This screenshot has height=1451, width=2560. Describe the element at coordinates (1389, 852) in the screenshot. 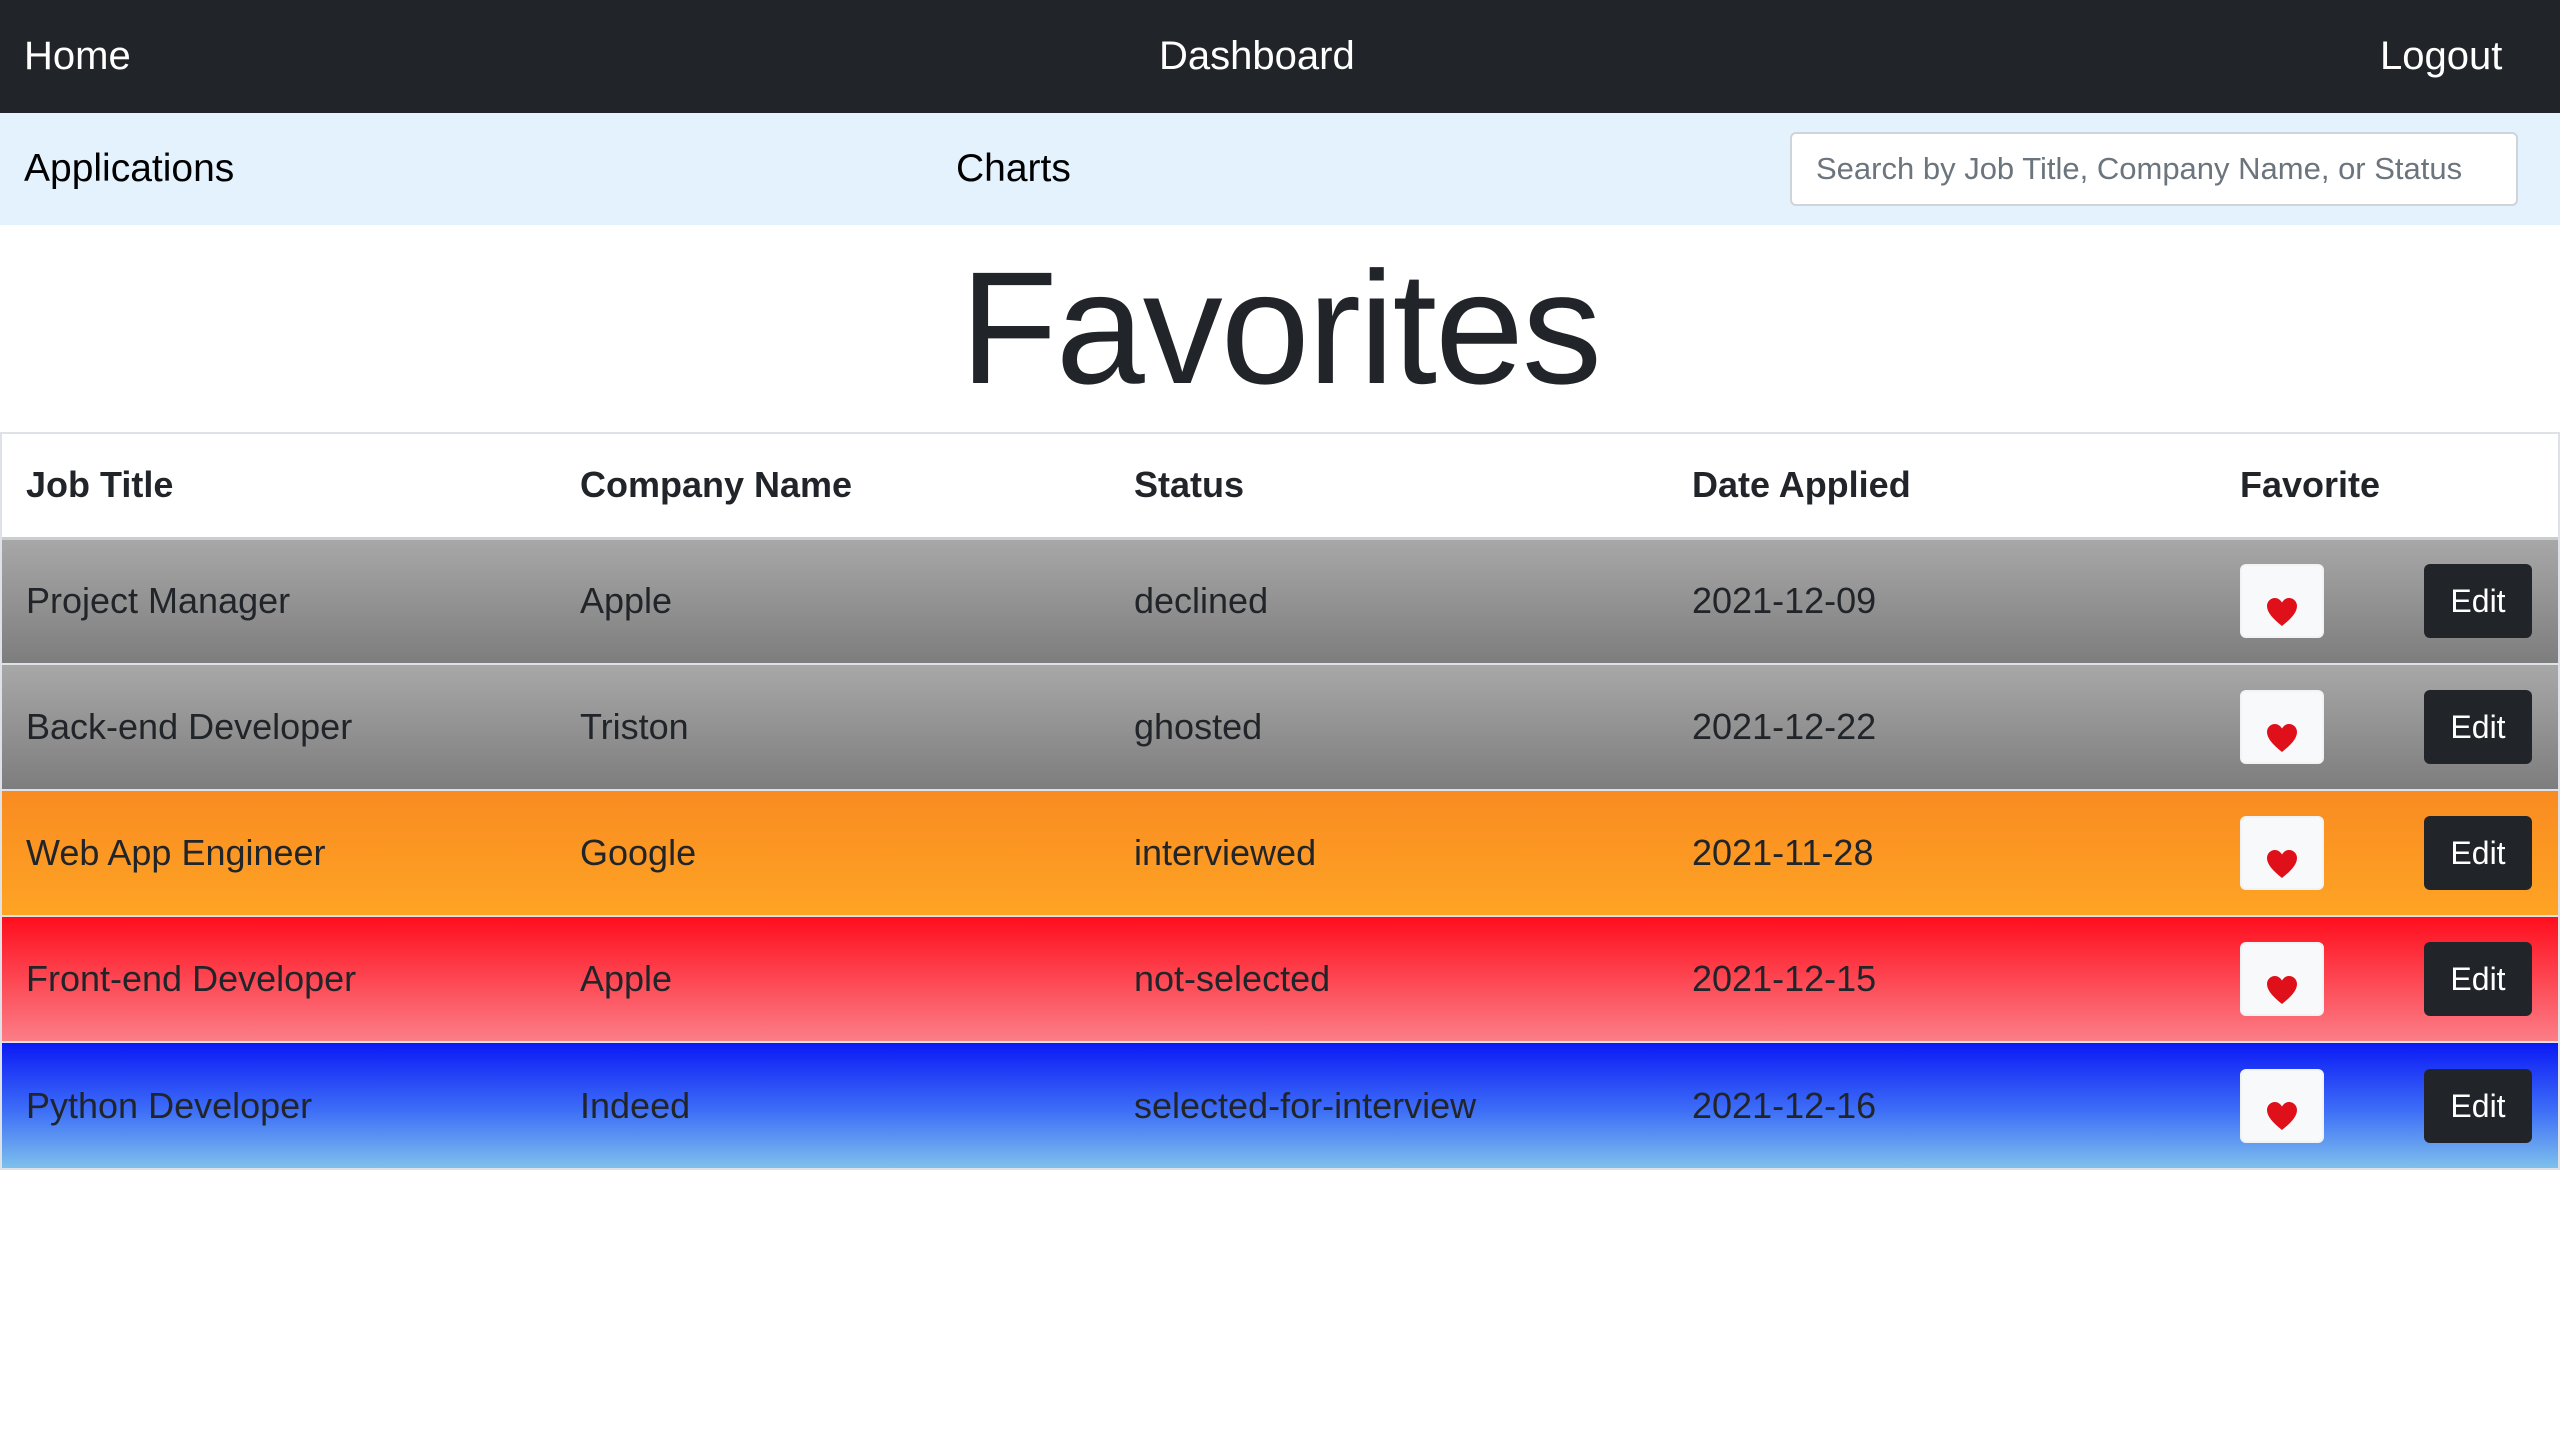

I see `status-cell: interviewed` at that location.